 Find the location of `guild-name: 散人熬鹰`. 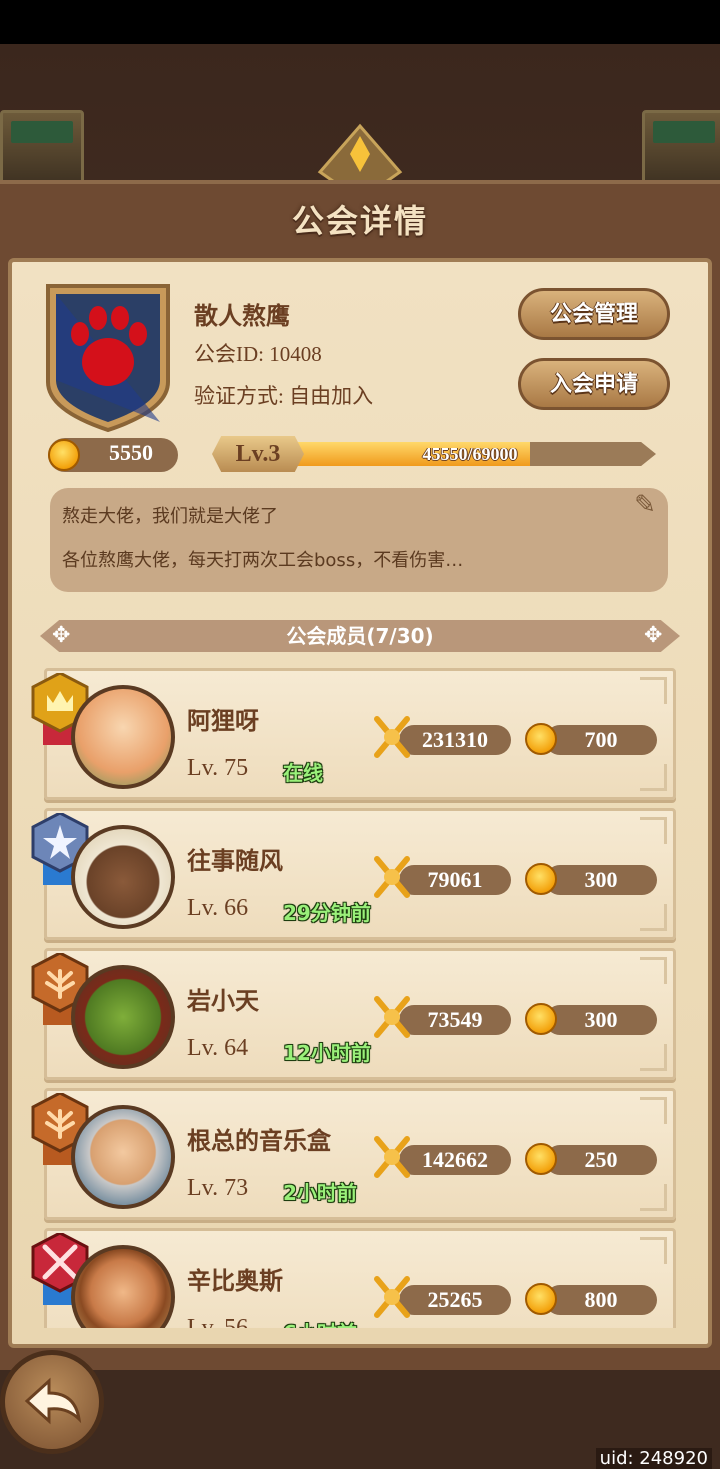

guild-name: 散人熬鹰 is located at coordinates (242, 317).